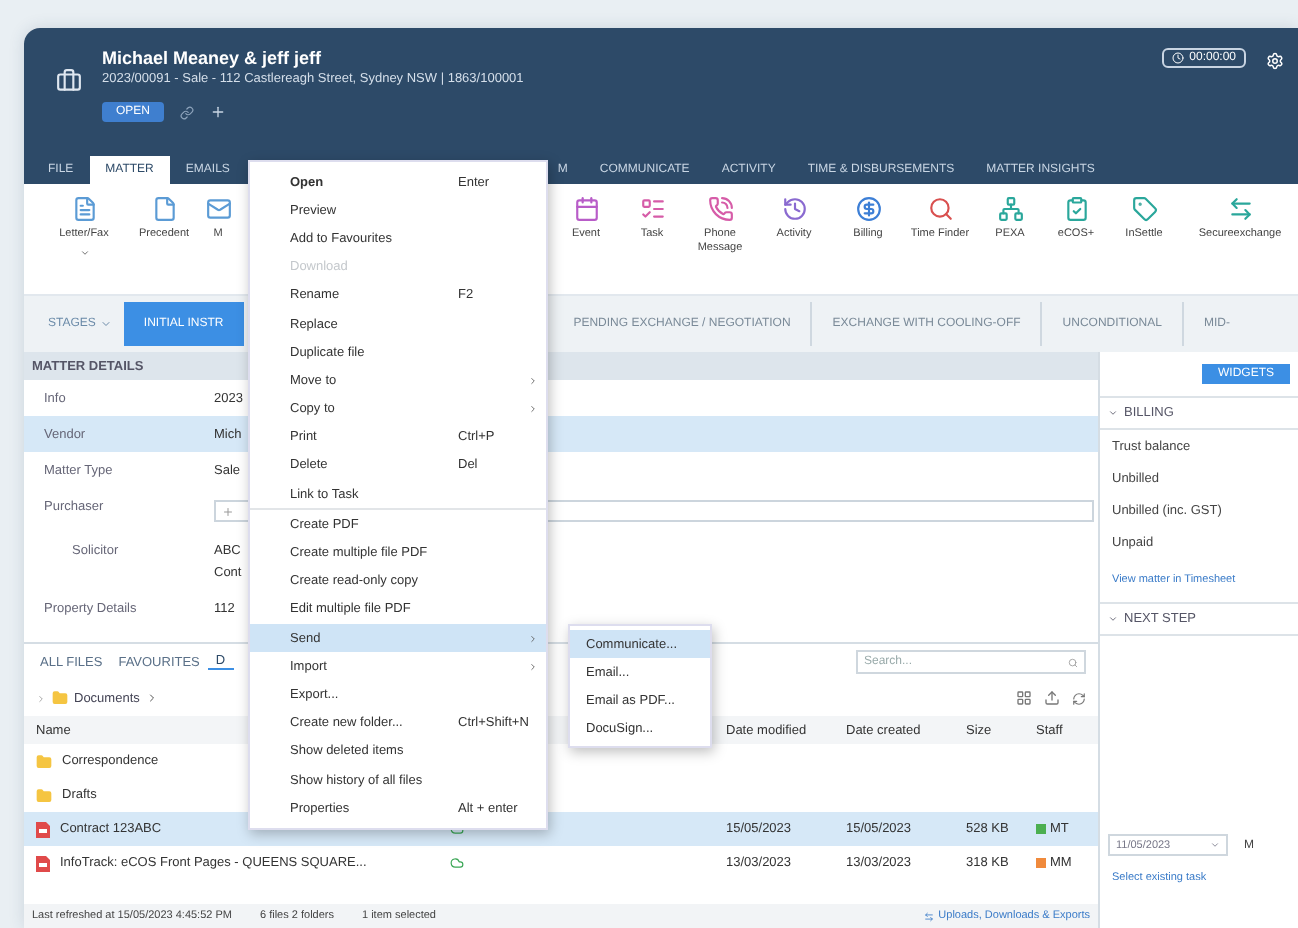  What do you see at coordinates (151, 698) in the screenshot?
I see `chevron-icon` at bounding box center [151, 698].